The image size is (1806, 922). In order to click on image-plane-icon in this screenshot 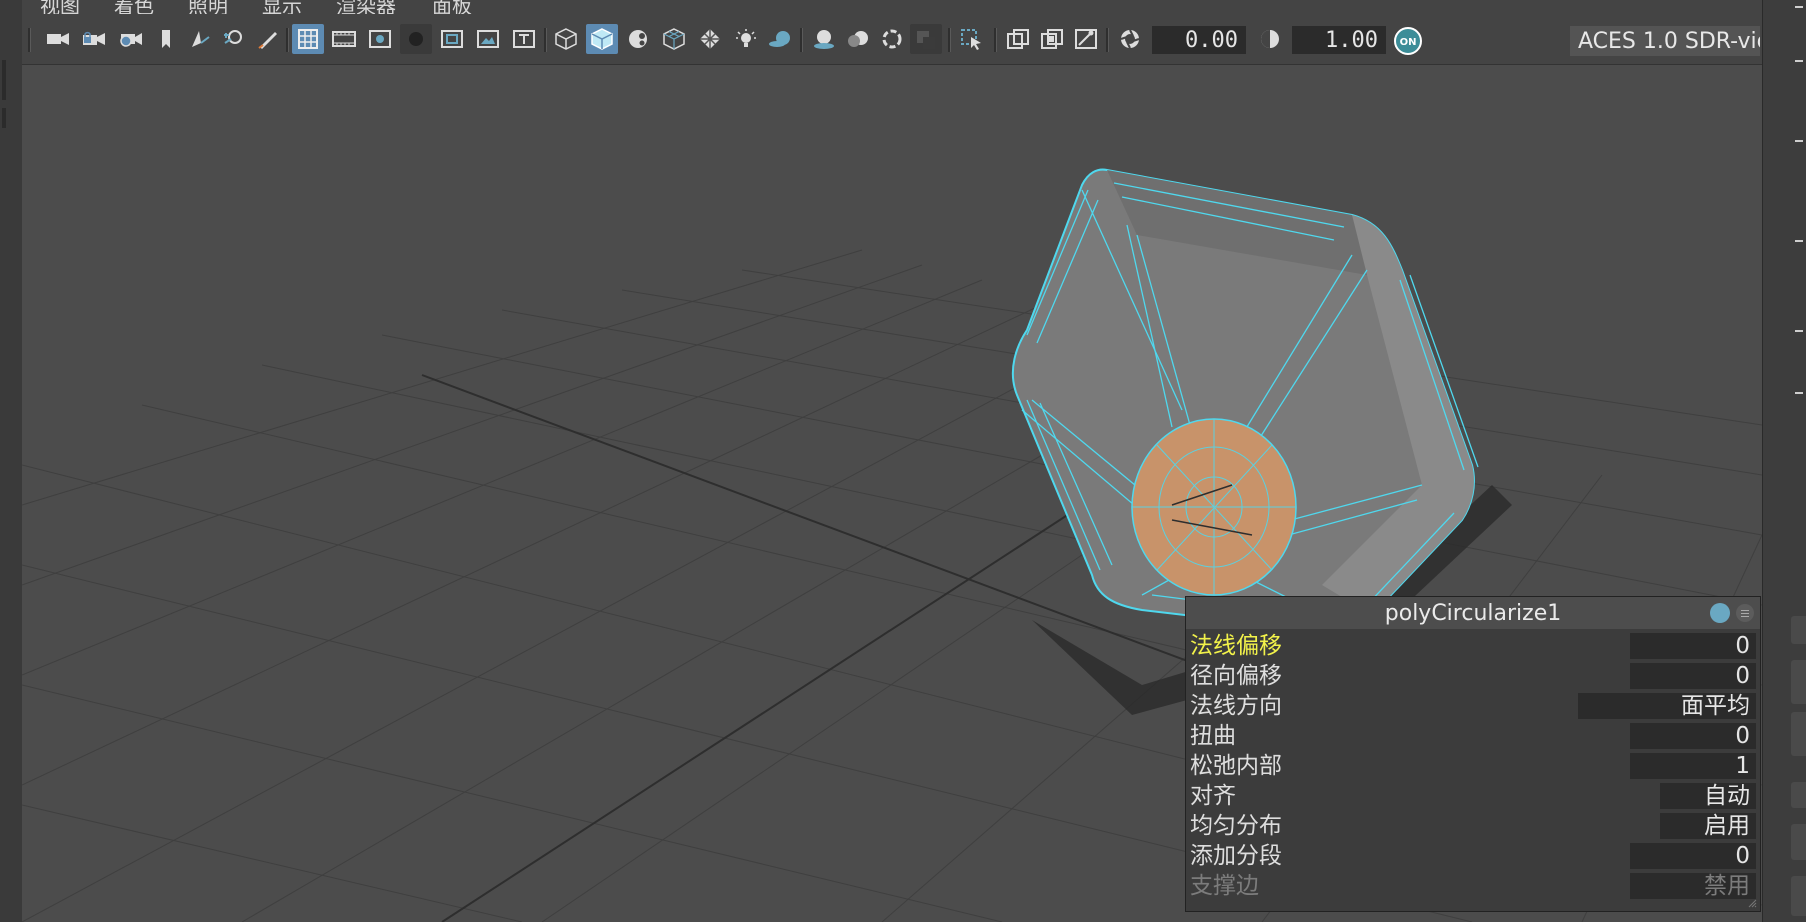, I will do `click(200, 39)`.